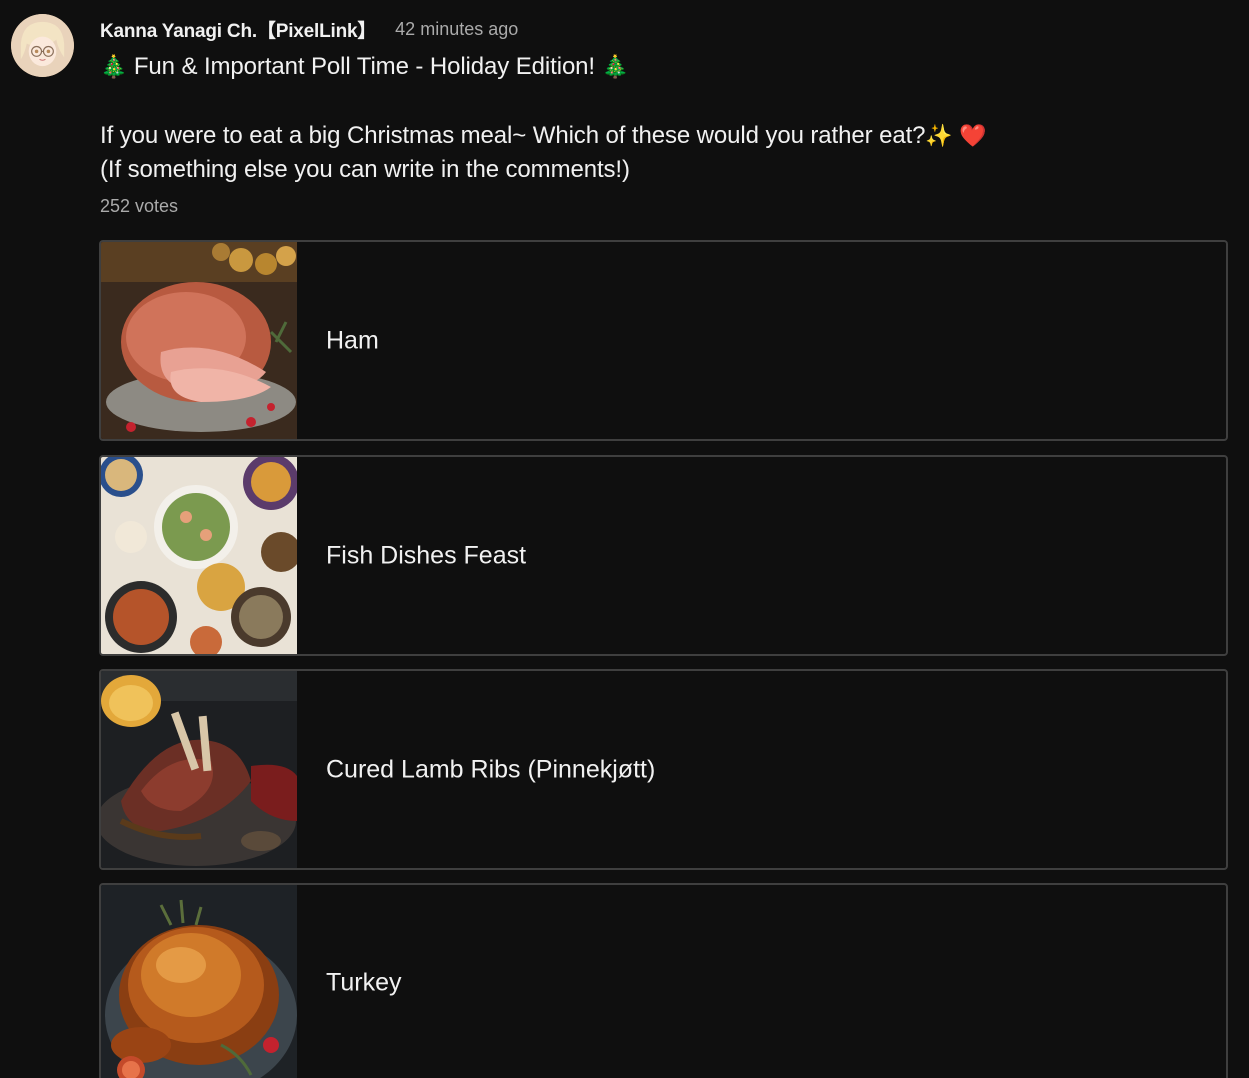 This screenshot has height=1078, width=1249. Describe the element at coordinates (456, 29) in the screenshot. I see `post-time: 42 minutes ago` at that location.